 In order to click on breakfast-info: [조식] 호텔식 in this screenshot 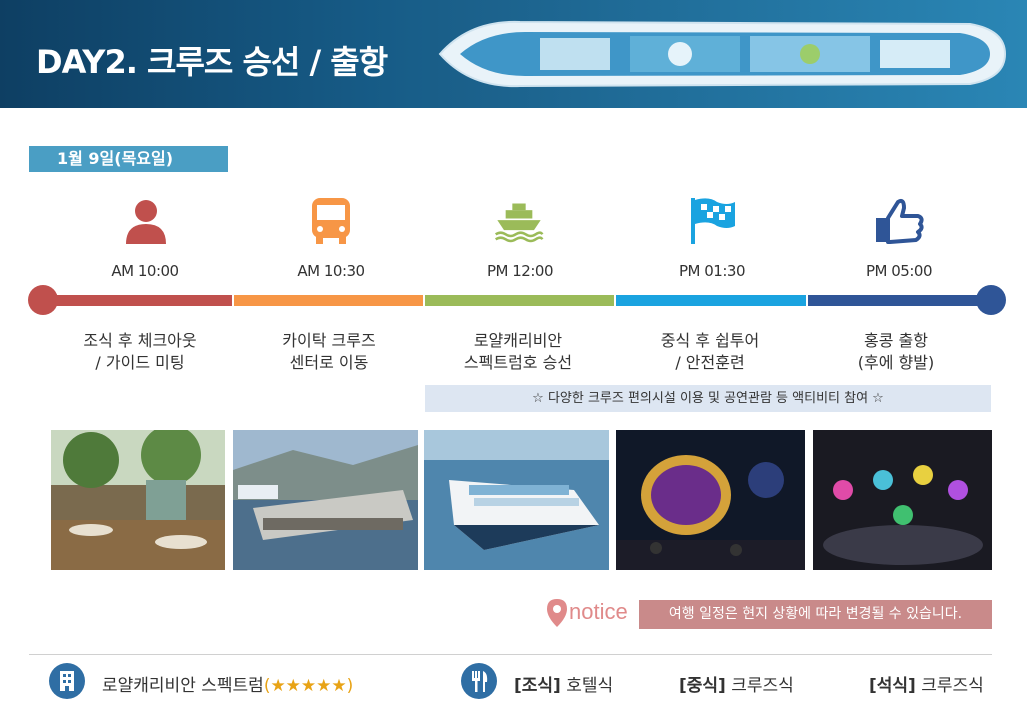, I will do `click(564, 686)`.